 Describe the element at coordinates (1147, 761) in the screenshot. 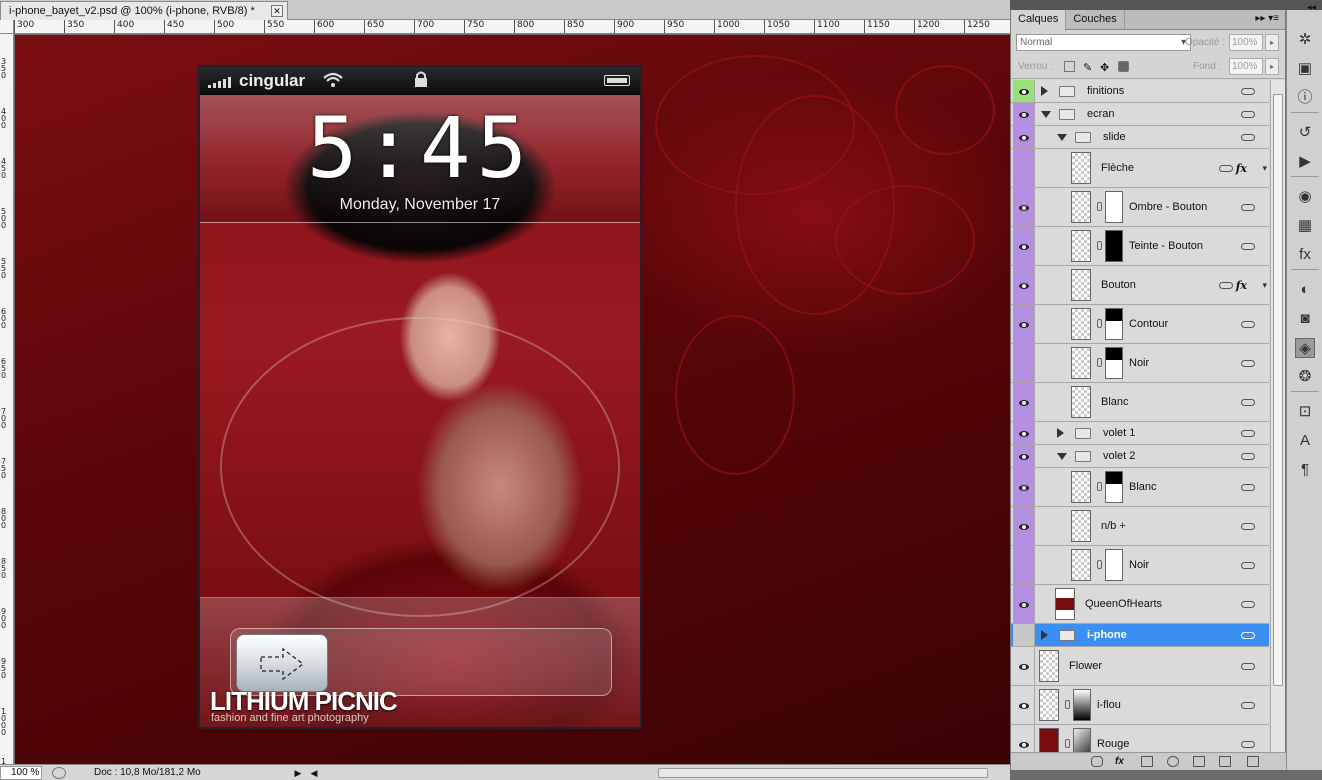

I see `add-mask-icon` at that location.